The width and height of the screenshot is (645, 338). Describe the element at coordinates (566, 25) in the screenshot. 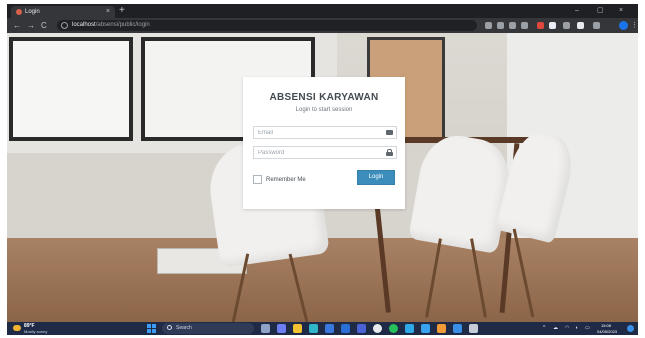

I see `extensions-puzzle-icon` at that location.